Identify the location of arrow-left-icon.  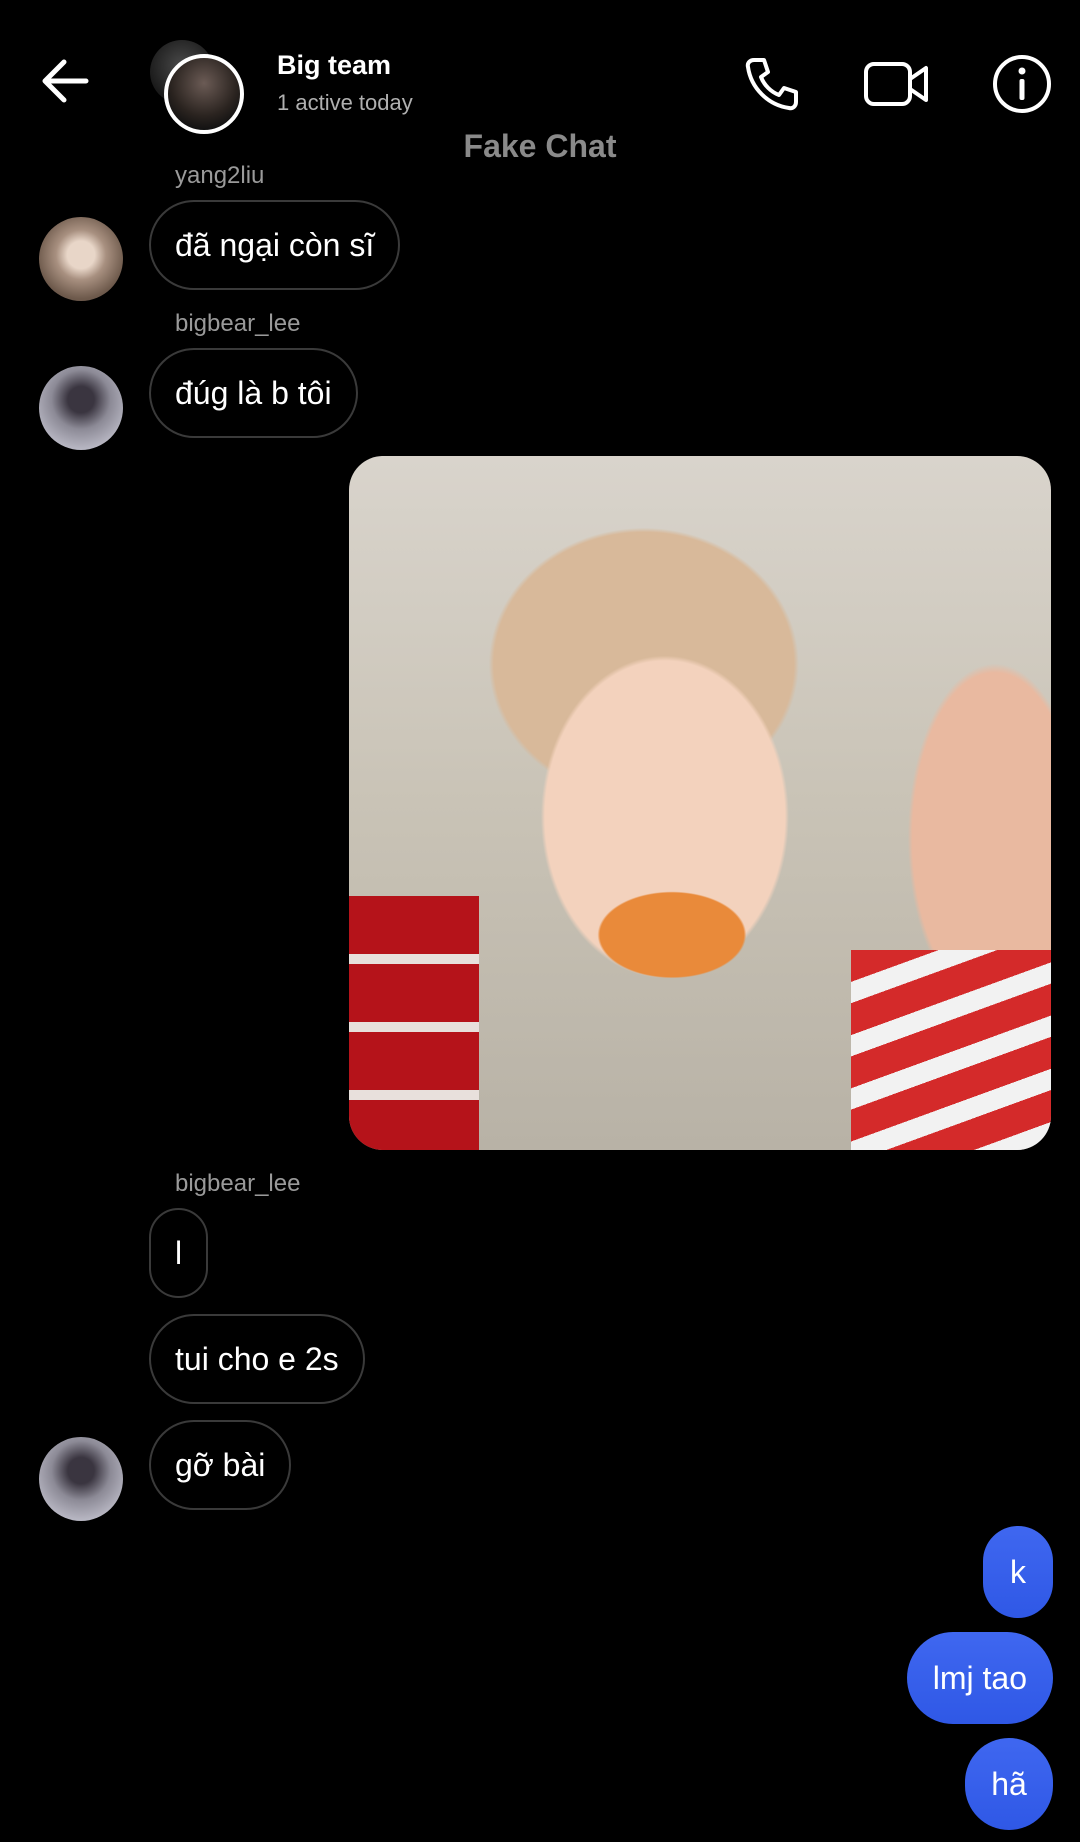
(65, 81).